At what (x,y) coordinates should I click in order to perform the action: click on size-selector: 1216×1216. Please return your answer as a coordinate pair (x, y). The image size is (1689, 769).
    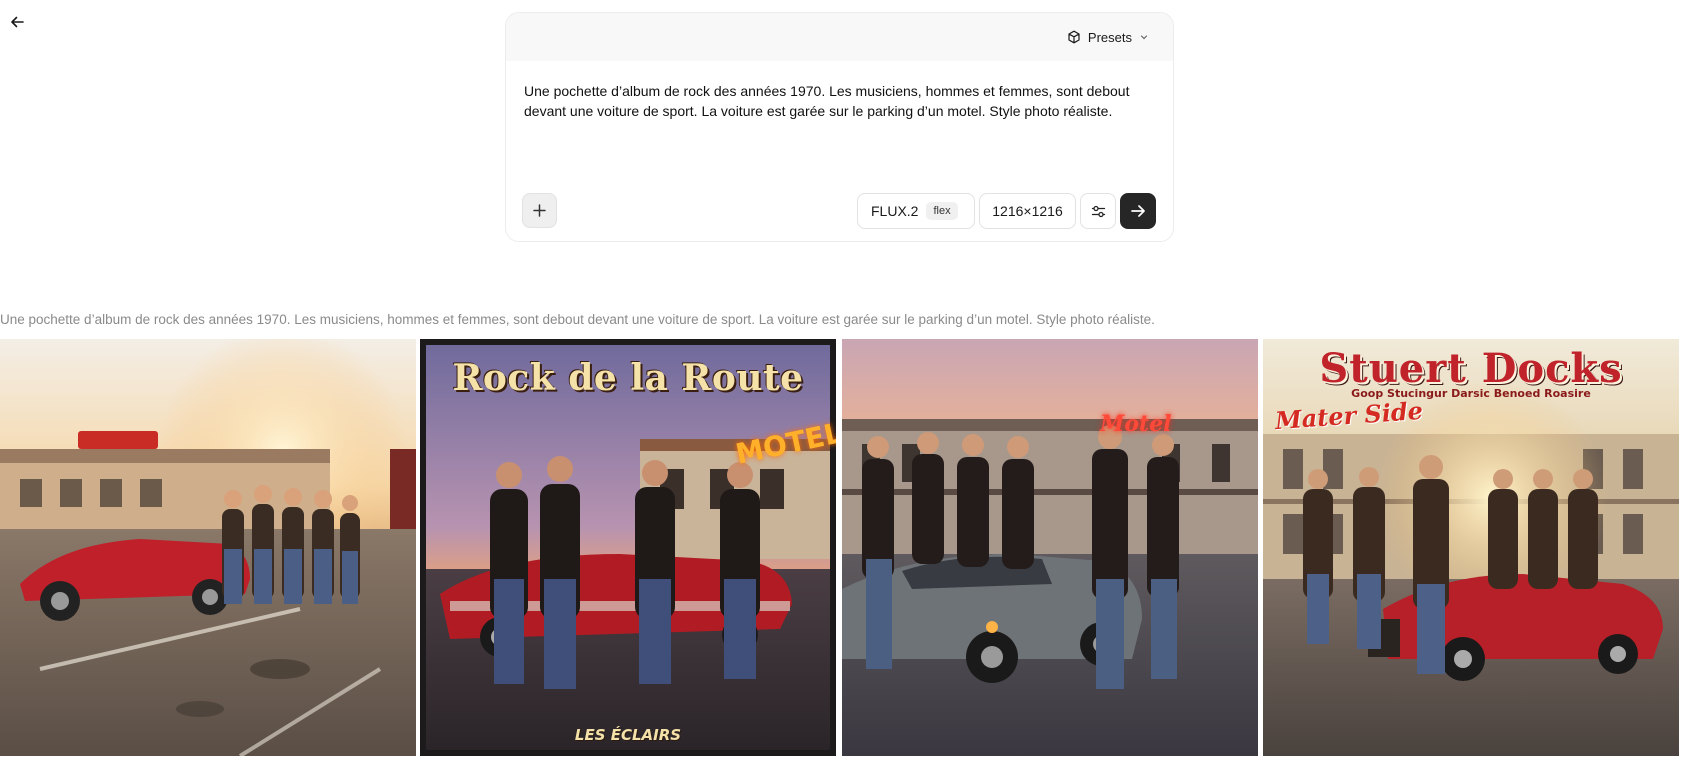
    Looking at the image, I should click on (1027, 211).